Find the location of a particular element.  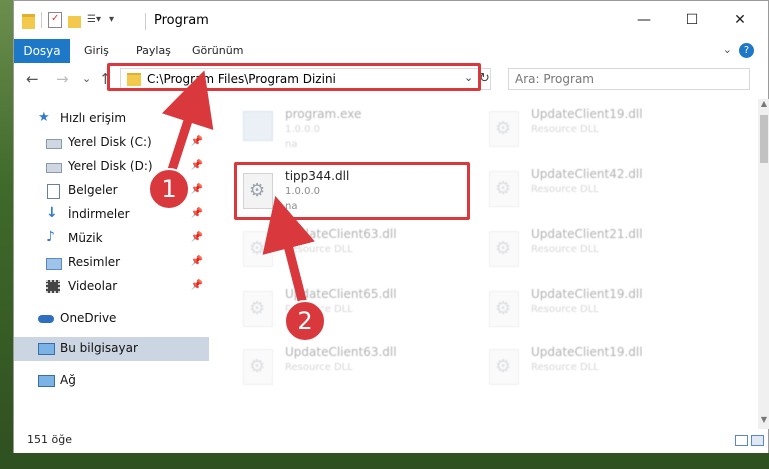

step-badge-1: 1 is located at coordinates (169, 189).